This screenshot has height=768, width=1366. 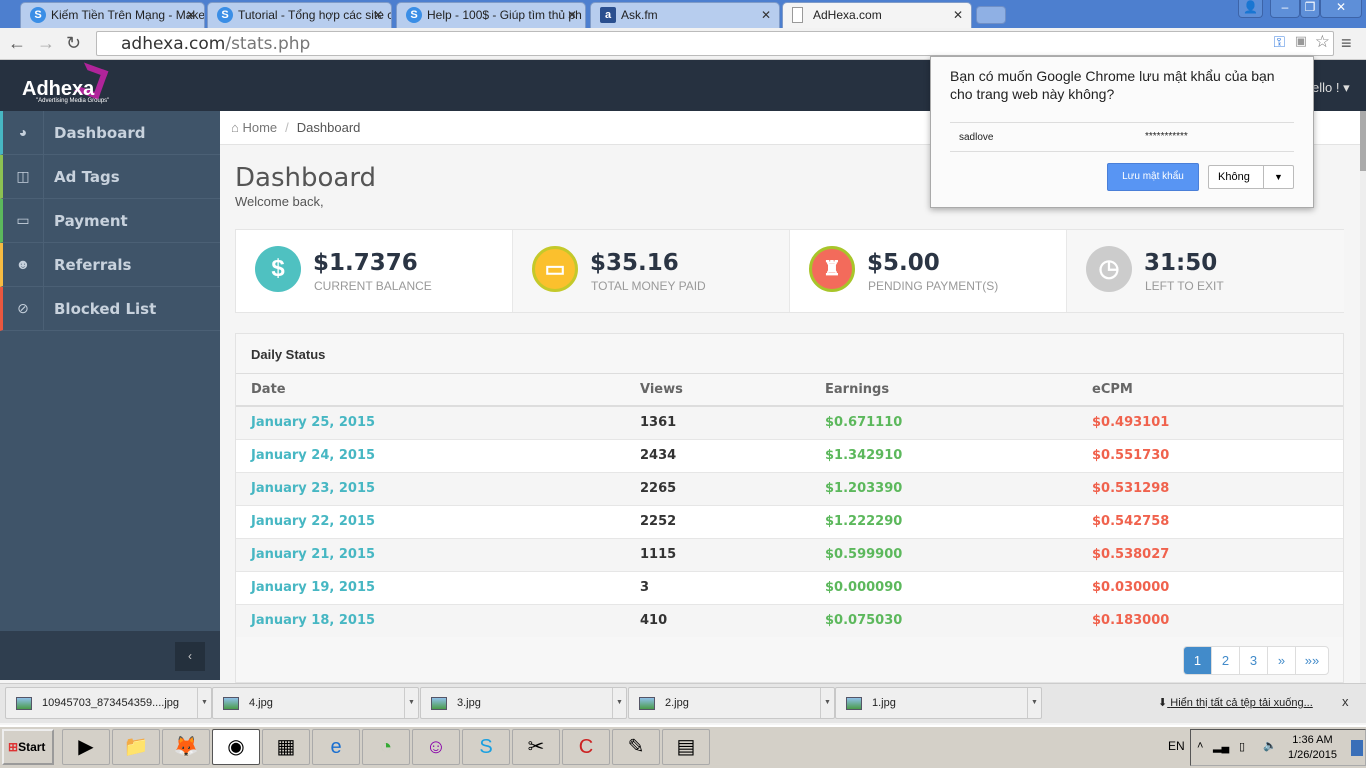 I want to click on language-indicator: EN, so click(x=1176, y=746).